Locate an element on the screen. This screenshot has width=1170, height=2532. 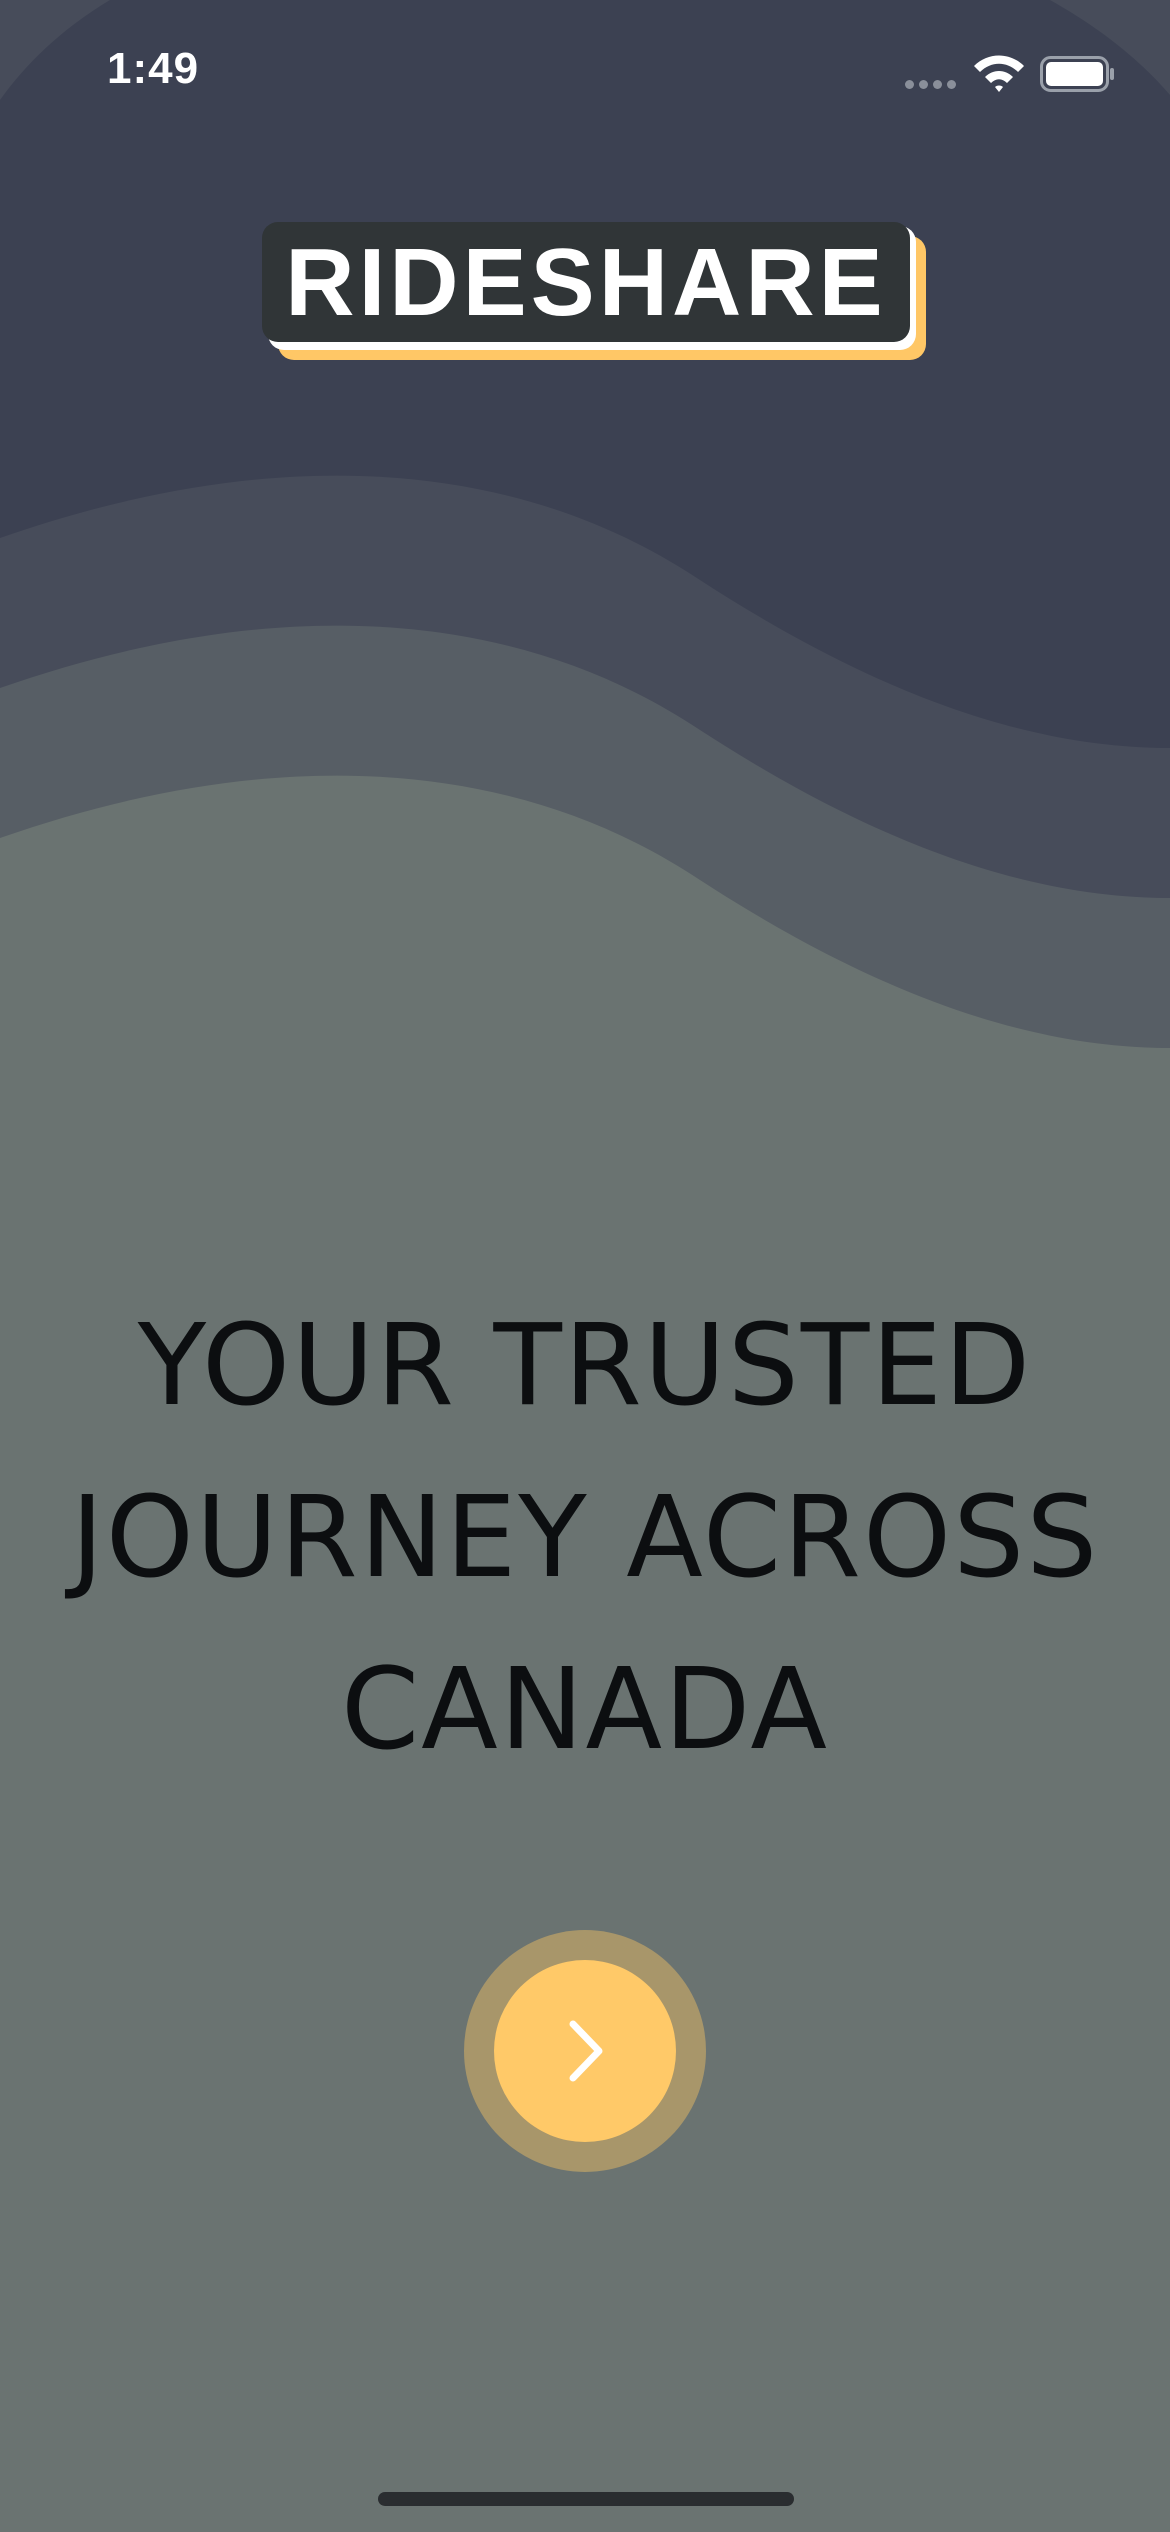
tagline-line-2: JOURNEY ACROSS is located at coordinates (585, 1538).